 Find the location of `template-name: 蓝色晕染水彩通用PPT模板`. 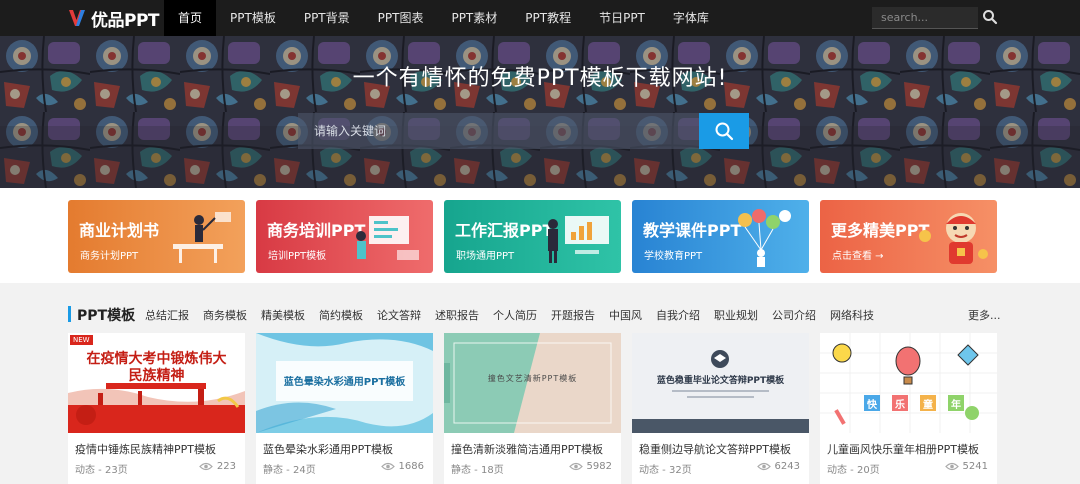

template-name: 蓝色晕染水彩通用PPT模板 is located at coordinates (328, 449).